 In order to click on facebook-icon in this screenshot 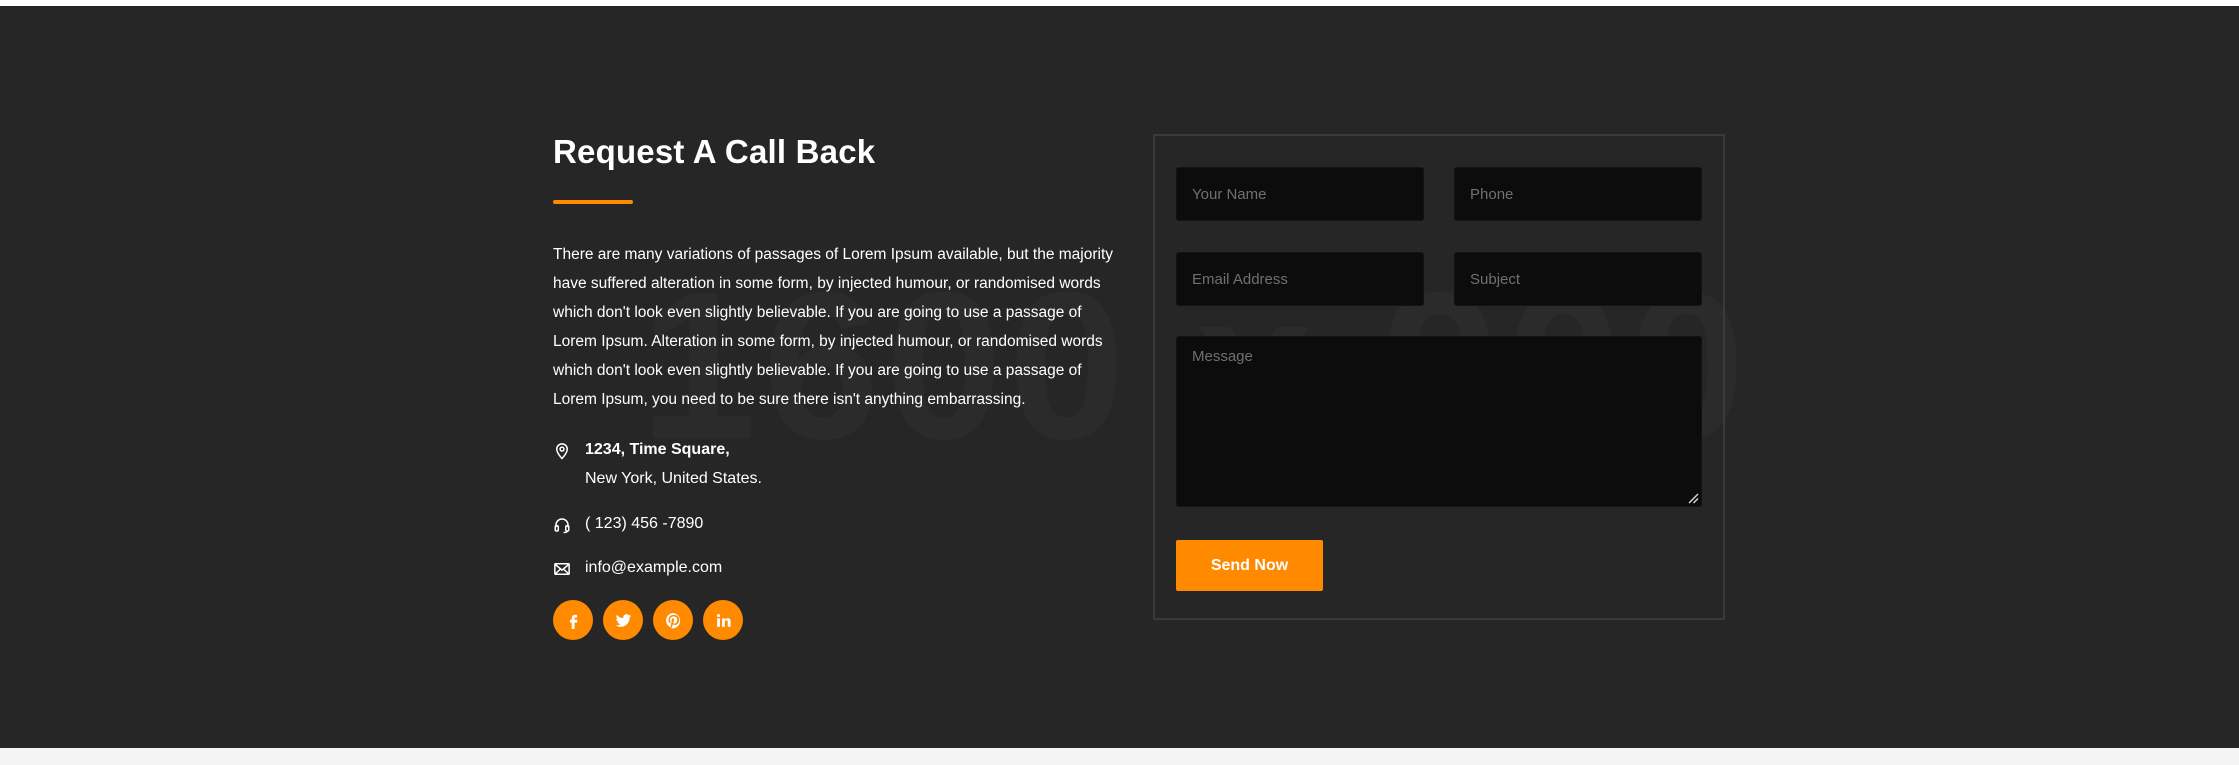, I will do `click(573, 621)`.